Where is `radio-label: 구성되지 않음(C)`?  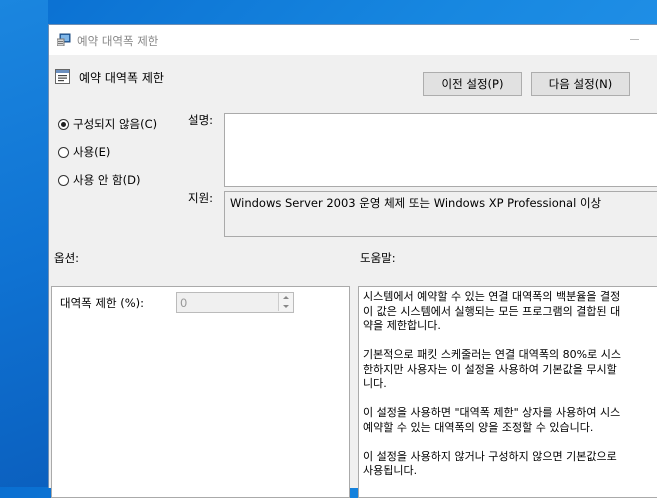
radio-label: 구성되지 않음(C) is located at coordinates (115, 124).